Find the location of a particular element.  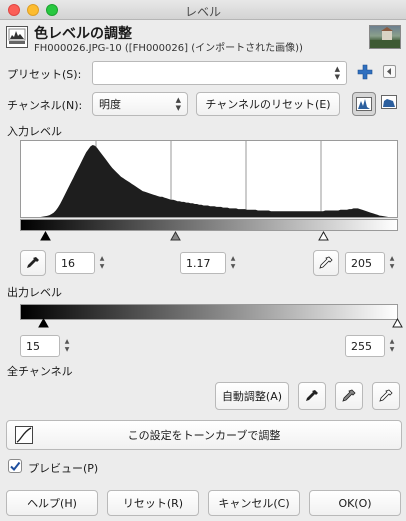

histogram-view is located at coordinates (209, 179).